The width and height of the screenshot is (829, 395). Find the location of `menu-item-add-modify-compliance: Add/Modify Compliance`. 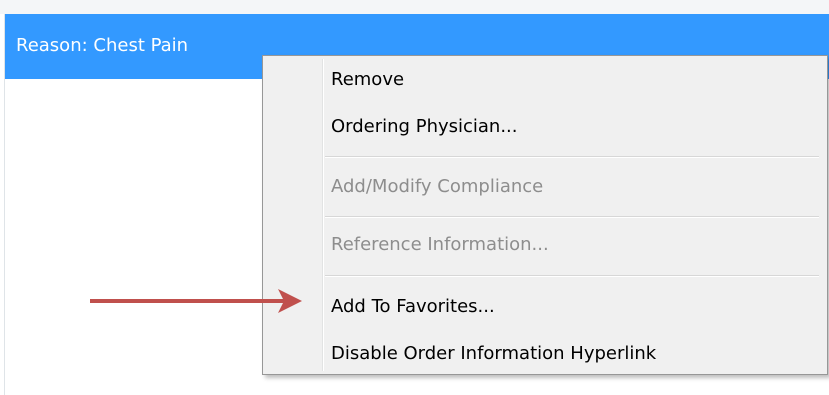

menu-item-add-modify-compliance: Add/Modify Compliance is located at coordinates (437, 187).